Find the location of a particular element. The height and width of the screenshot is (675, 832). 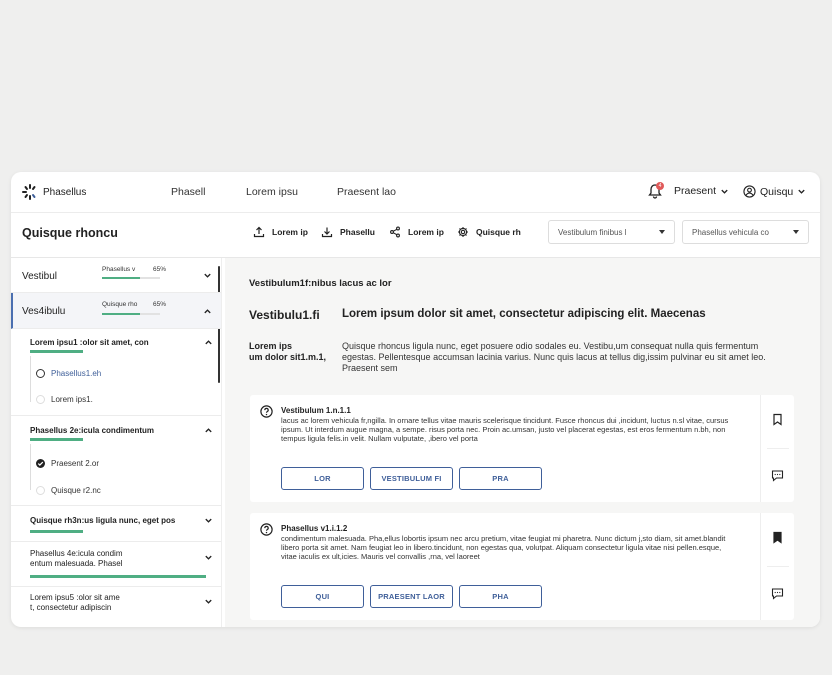

option-label: Quisque r2.nc is located at coordinates (76, 490).